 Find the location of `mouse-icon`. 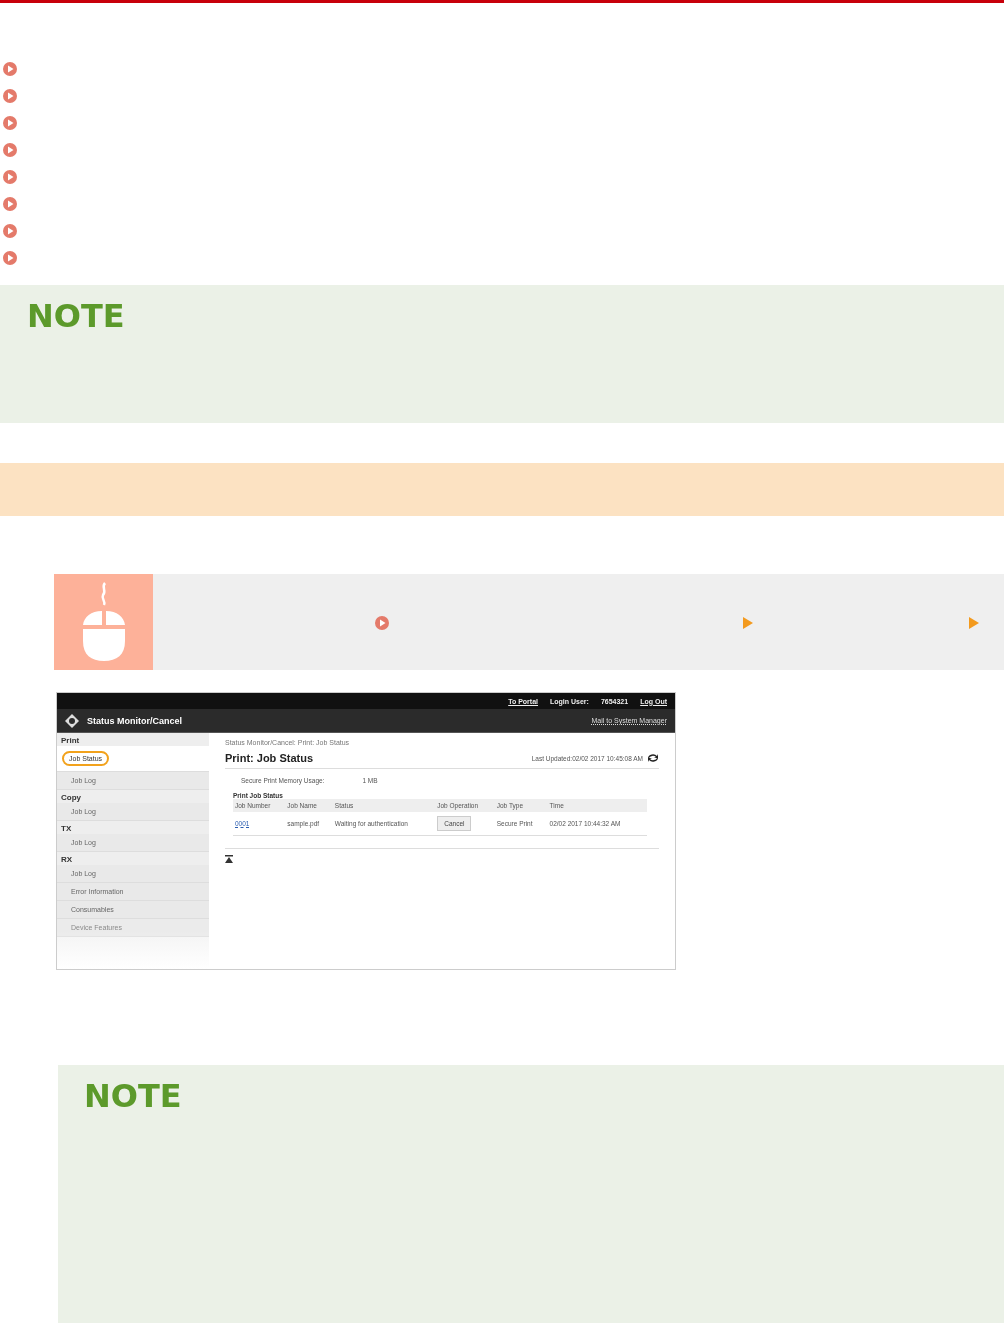

mouse-icon is located at coordinates (103, 622).